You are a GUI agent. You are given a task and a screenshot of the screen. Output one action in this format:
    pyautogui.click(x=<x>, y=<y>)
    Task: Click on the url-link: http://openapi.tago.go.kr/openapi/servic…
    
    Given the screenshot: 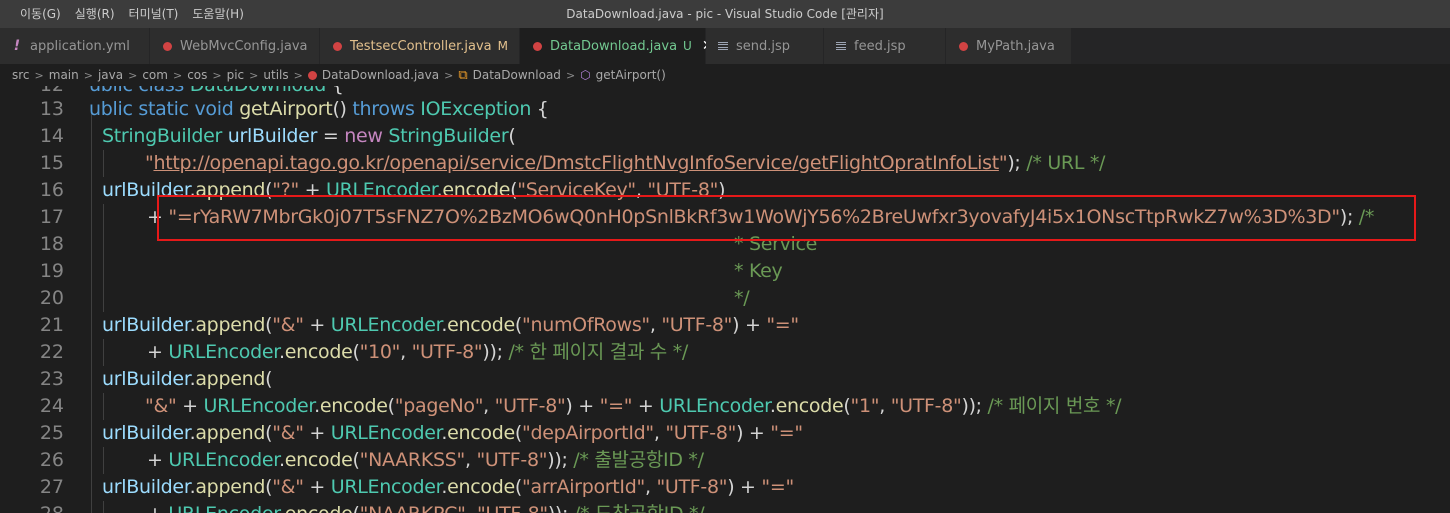 What is the action you would take?
    pyautogui.click(x=576, y=163)
    